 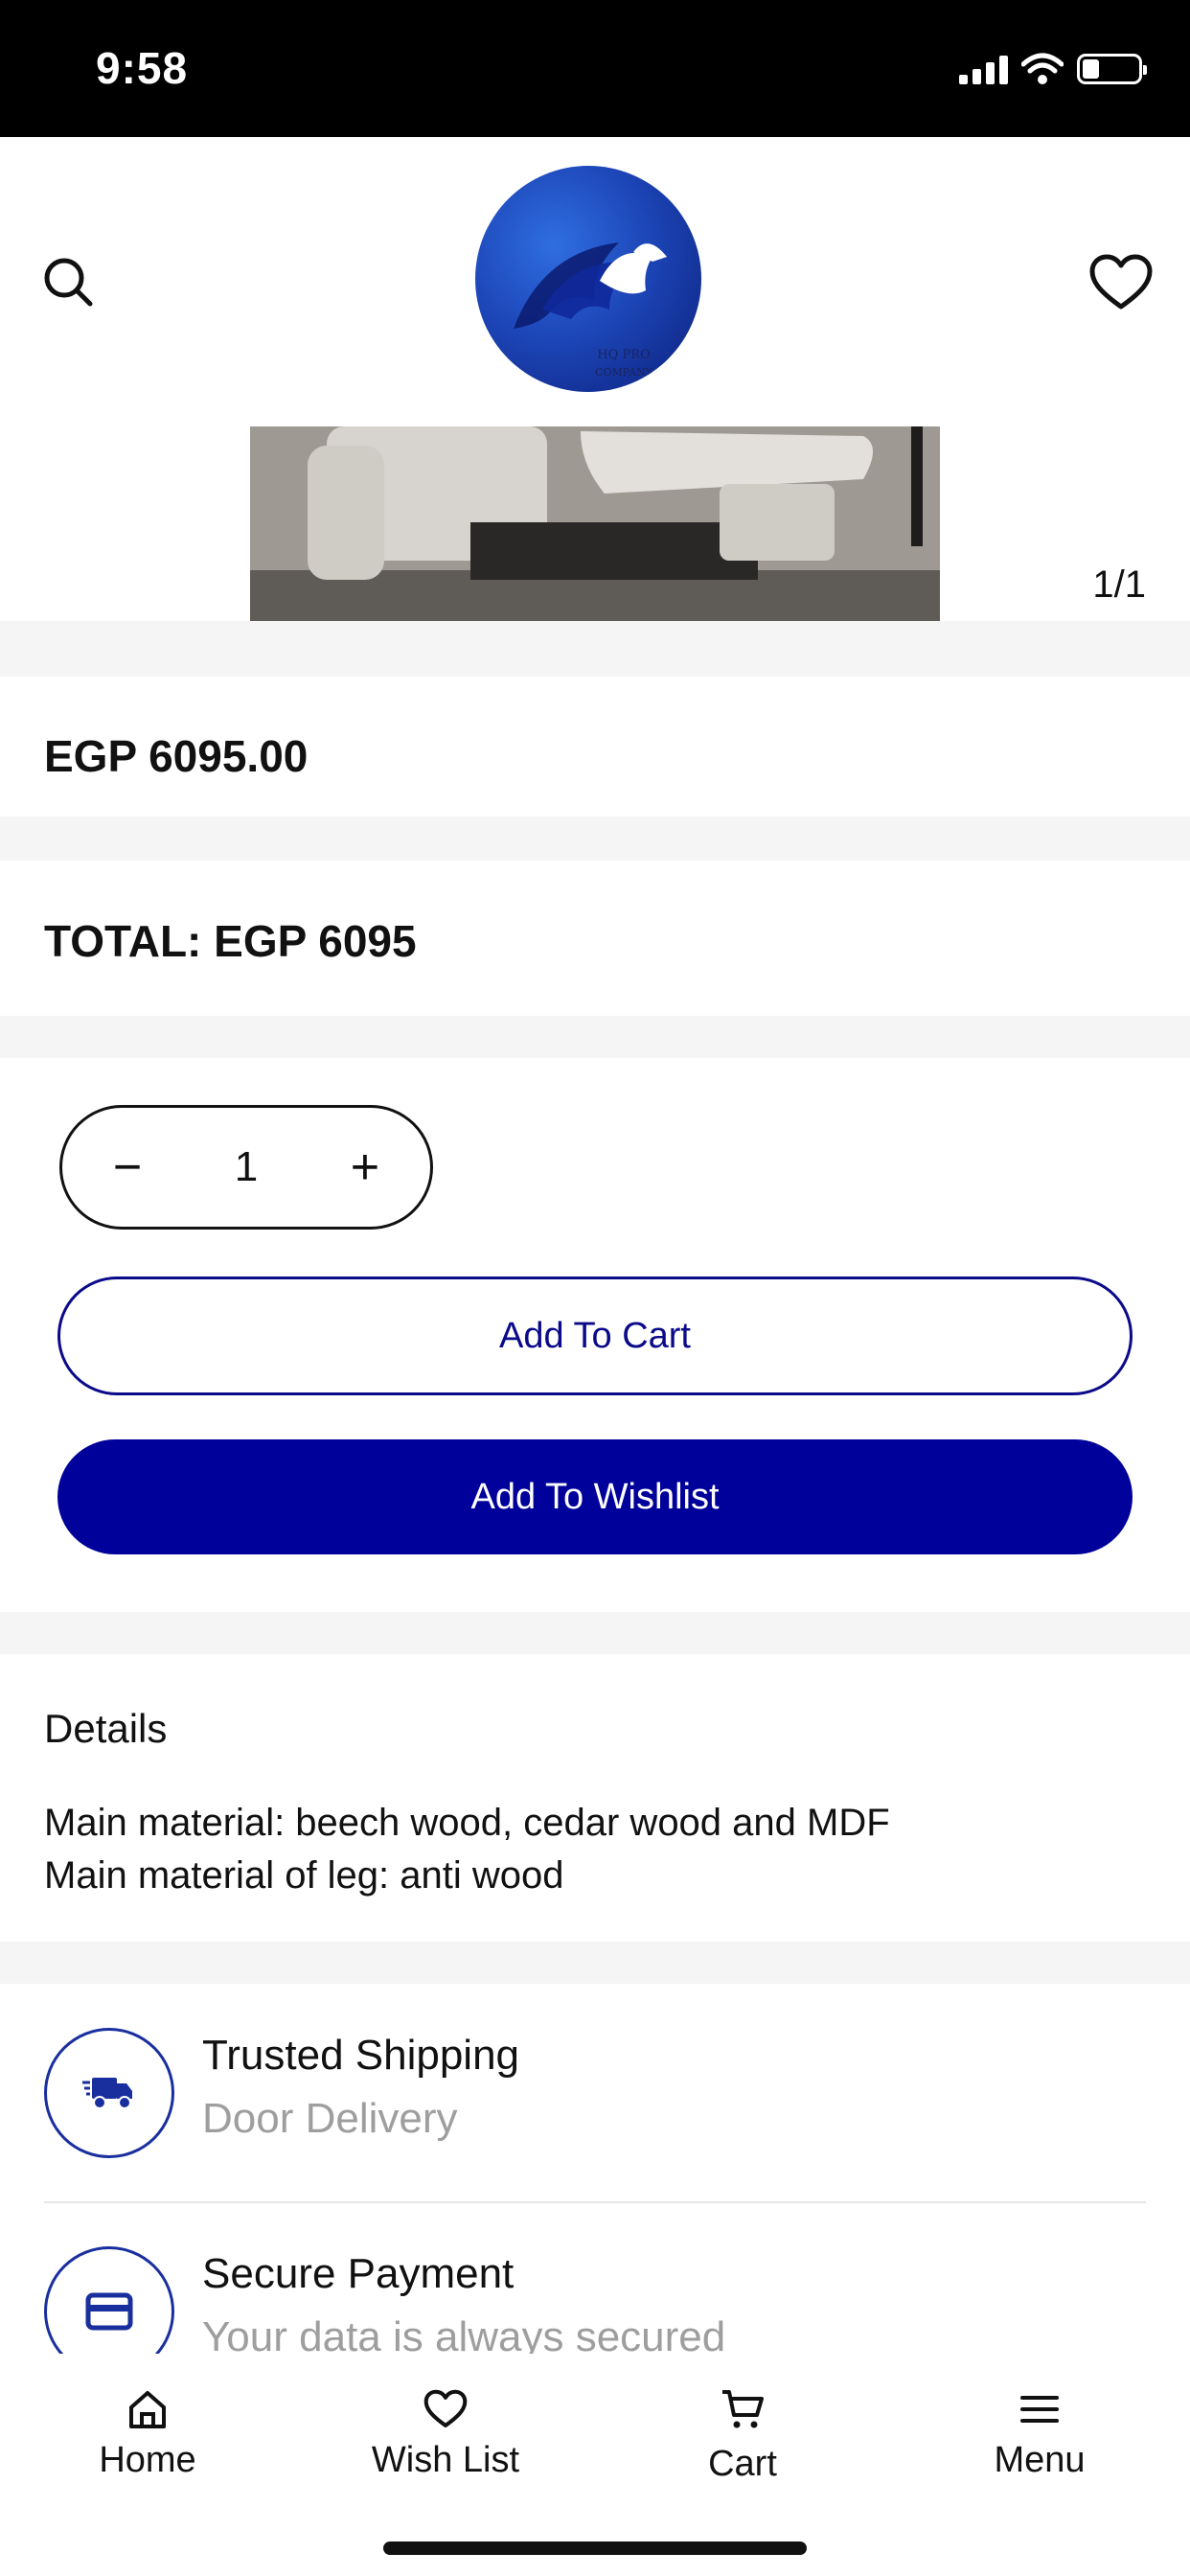 I want to click on status-bar: 9:58, so click(x=595, y=68).